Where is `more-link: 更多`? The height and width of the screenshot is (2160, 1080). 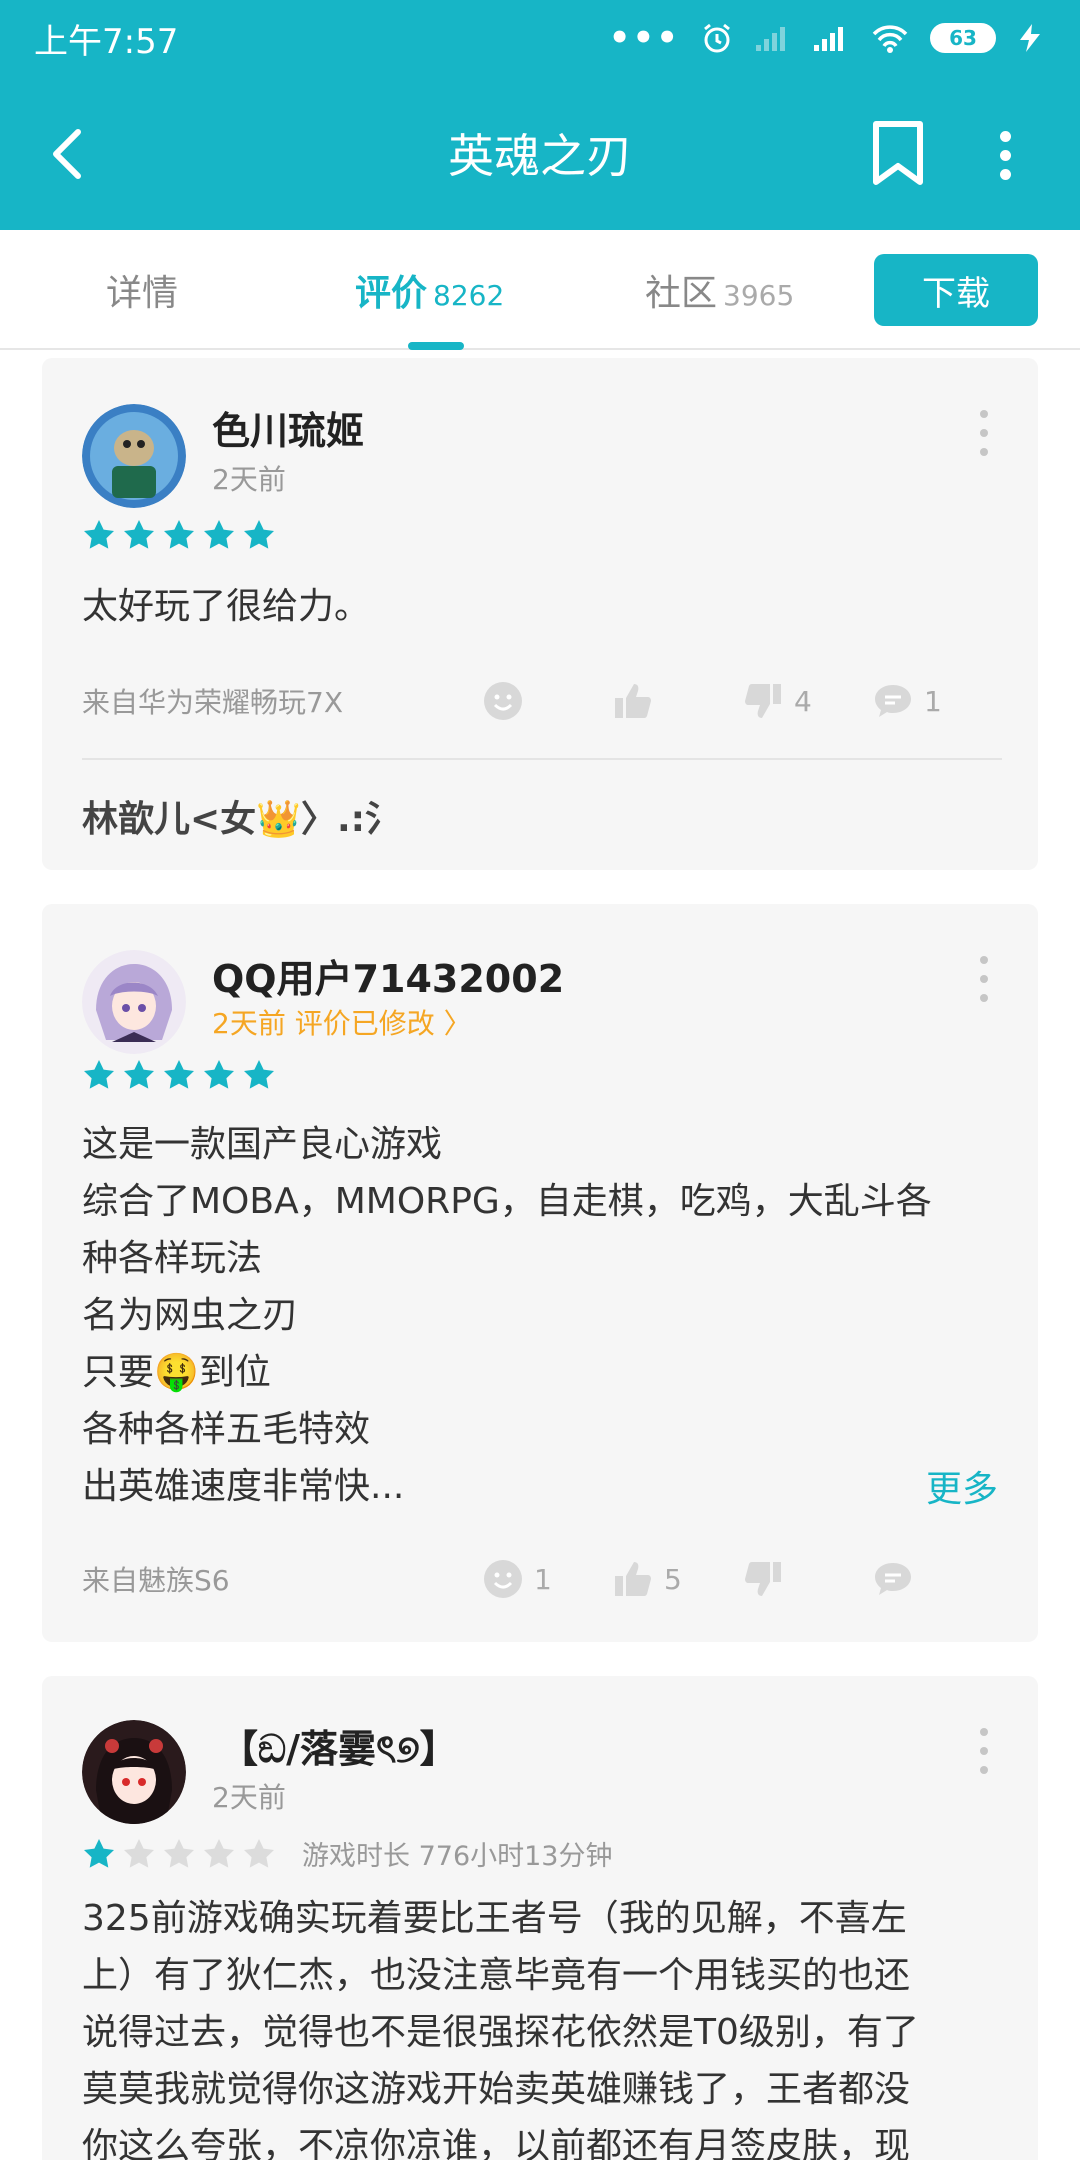
more-link: 更多 is located at coordinates (962, 1486).